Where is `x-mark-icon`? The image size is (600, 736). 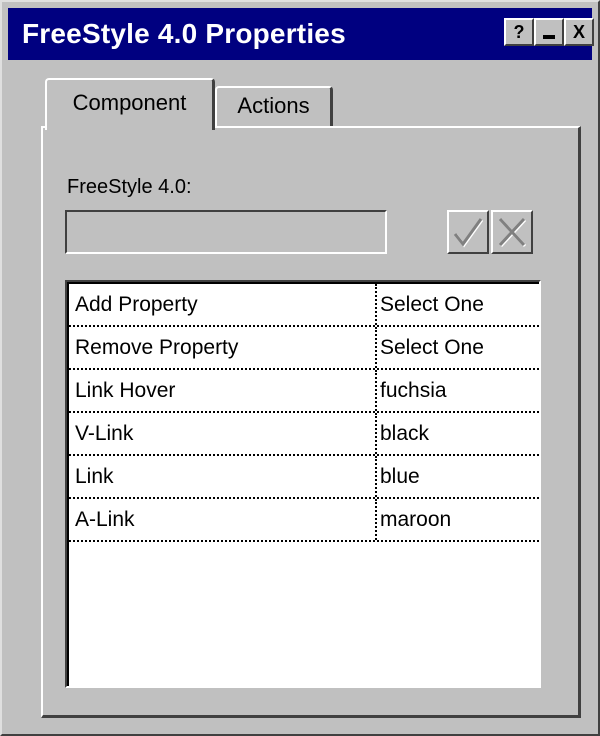
x-mark-icon is located at coordinates (512, 232).